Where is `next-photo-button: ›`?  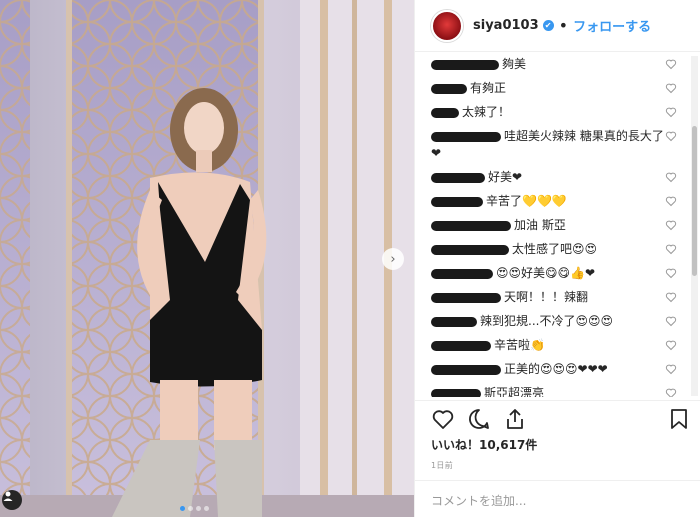
next-photo-button: › is located at coordinates (393, 259).